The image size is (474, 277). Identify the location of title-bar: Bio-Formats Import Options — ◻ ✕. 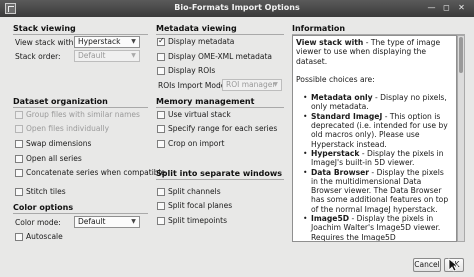
(237, 8).